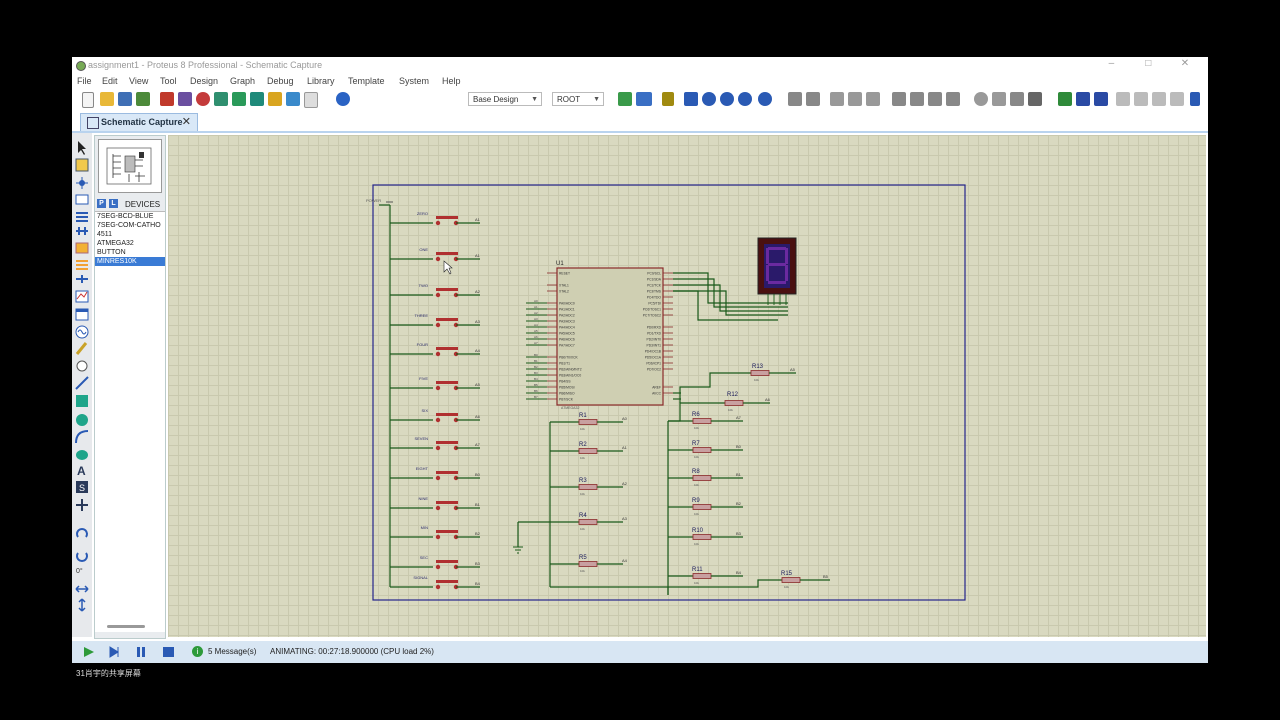  I want to click on text-script-icon, so click(82, 217).